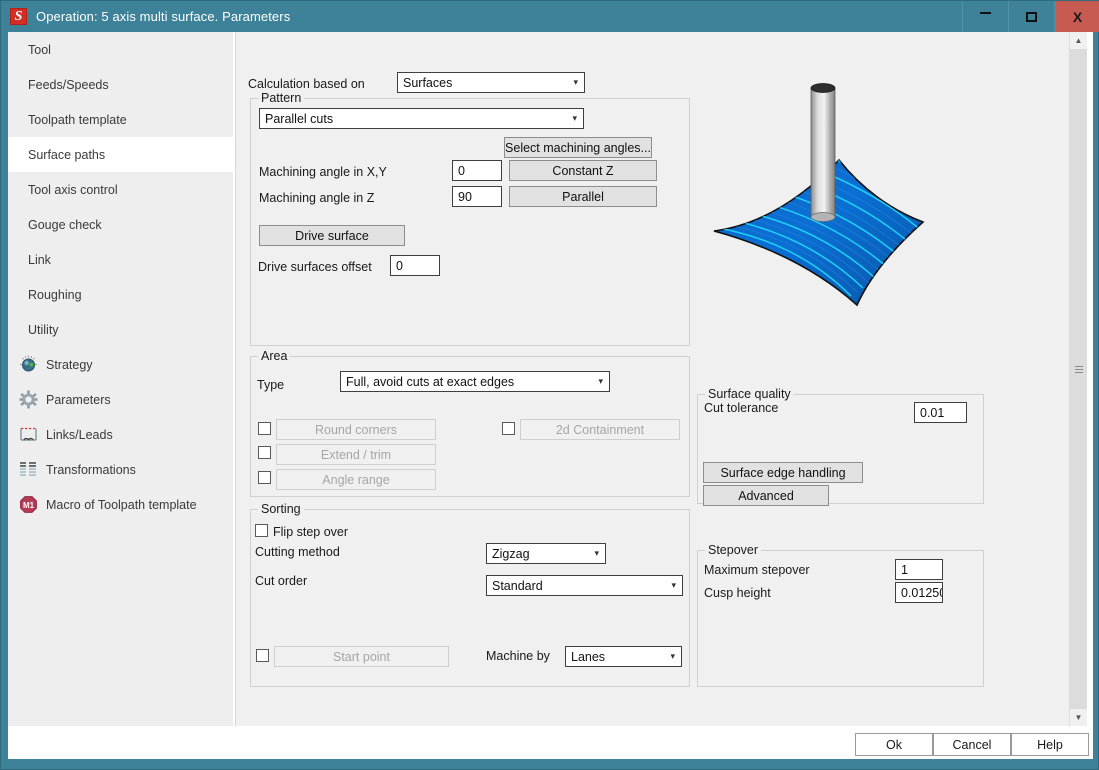 Image resolution: width=1099 pixels, height=770 pixels. I want to click on maximum-stepover-input: 1, so click(919, 569).